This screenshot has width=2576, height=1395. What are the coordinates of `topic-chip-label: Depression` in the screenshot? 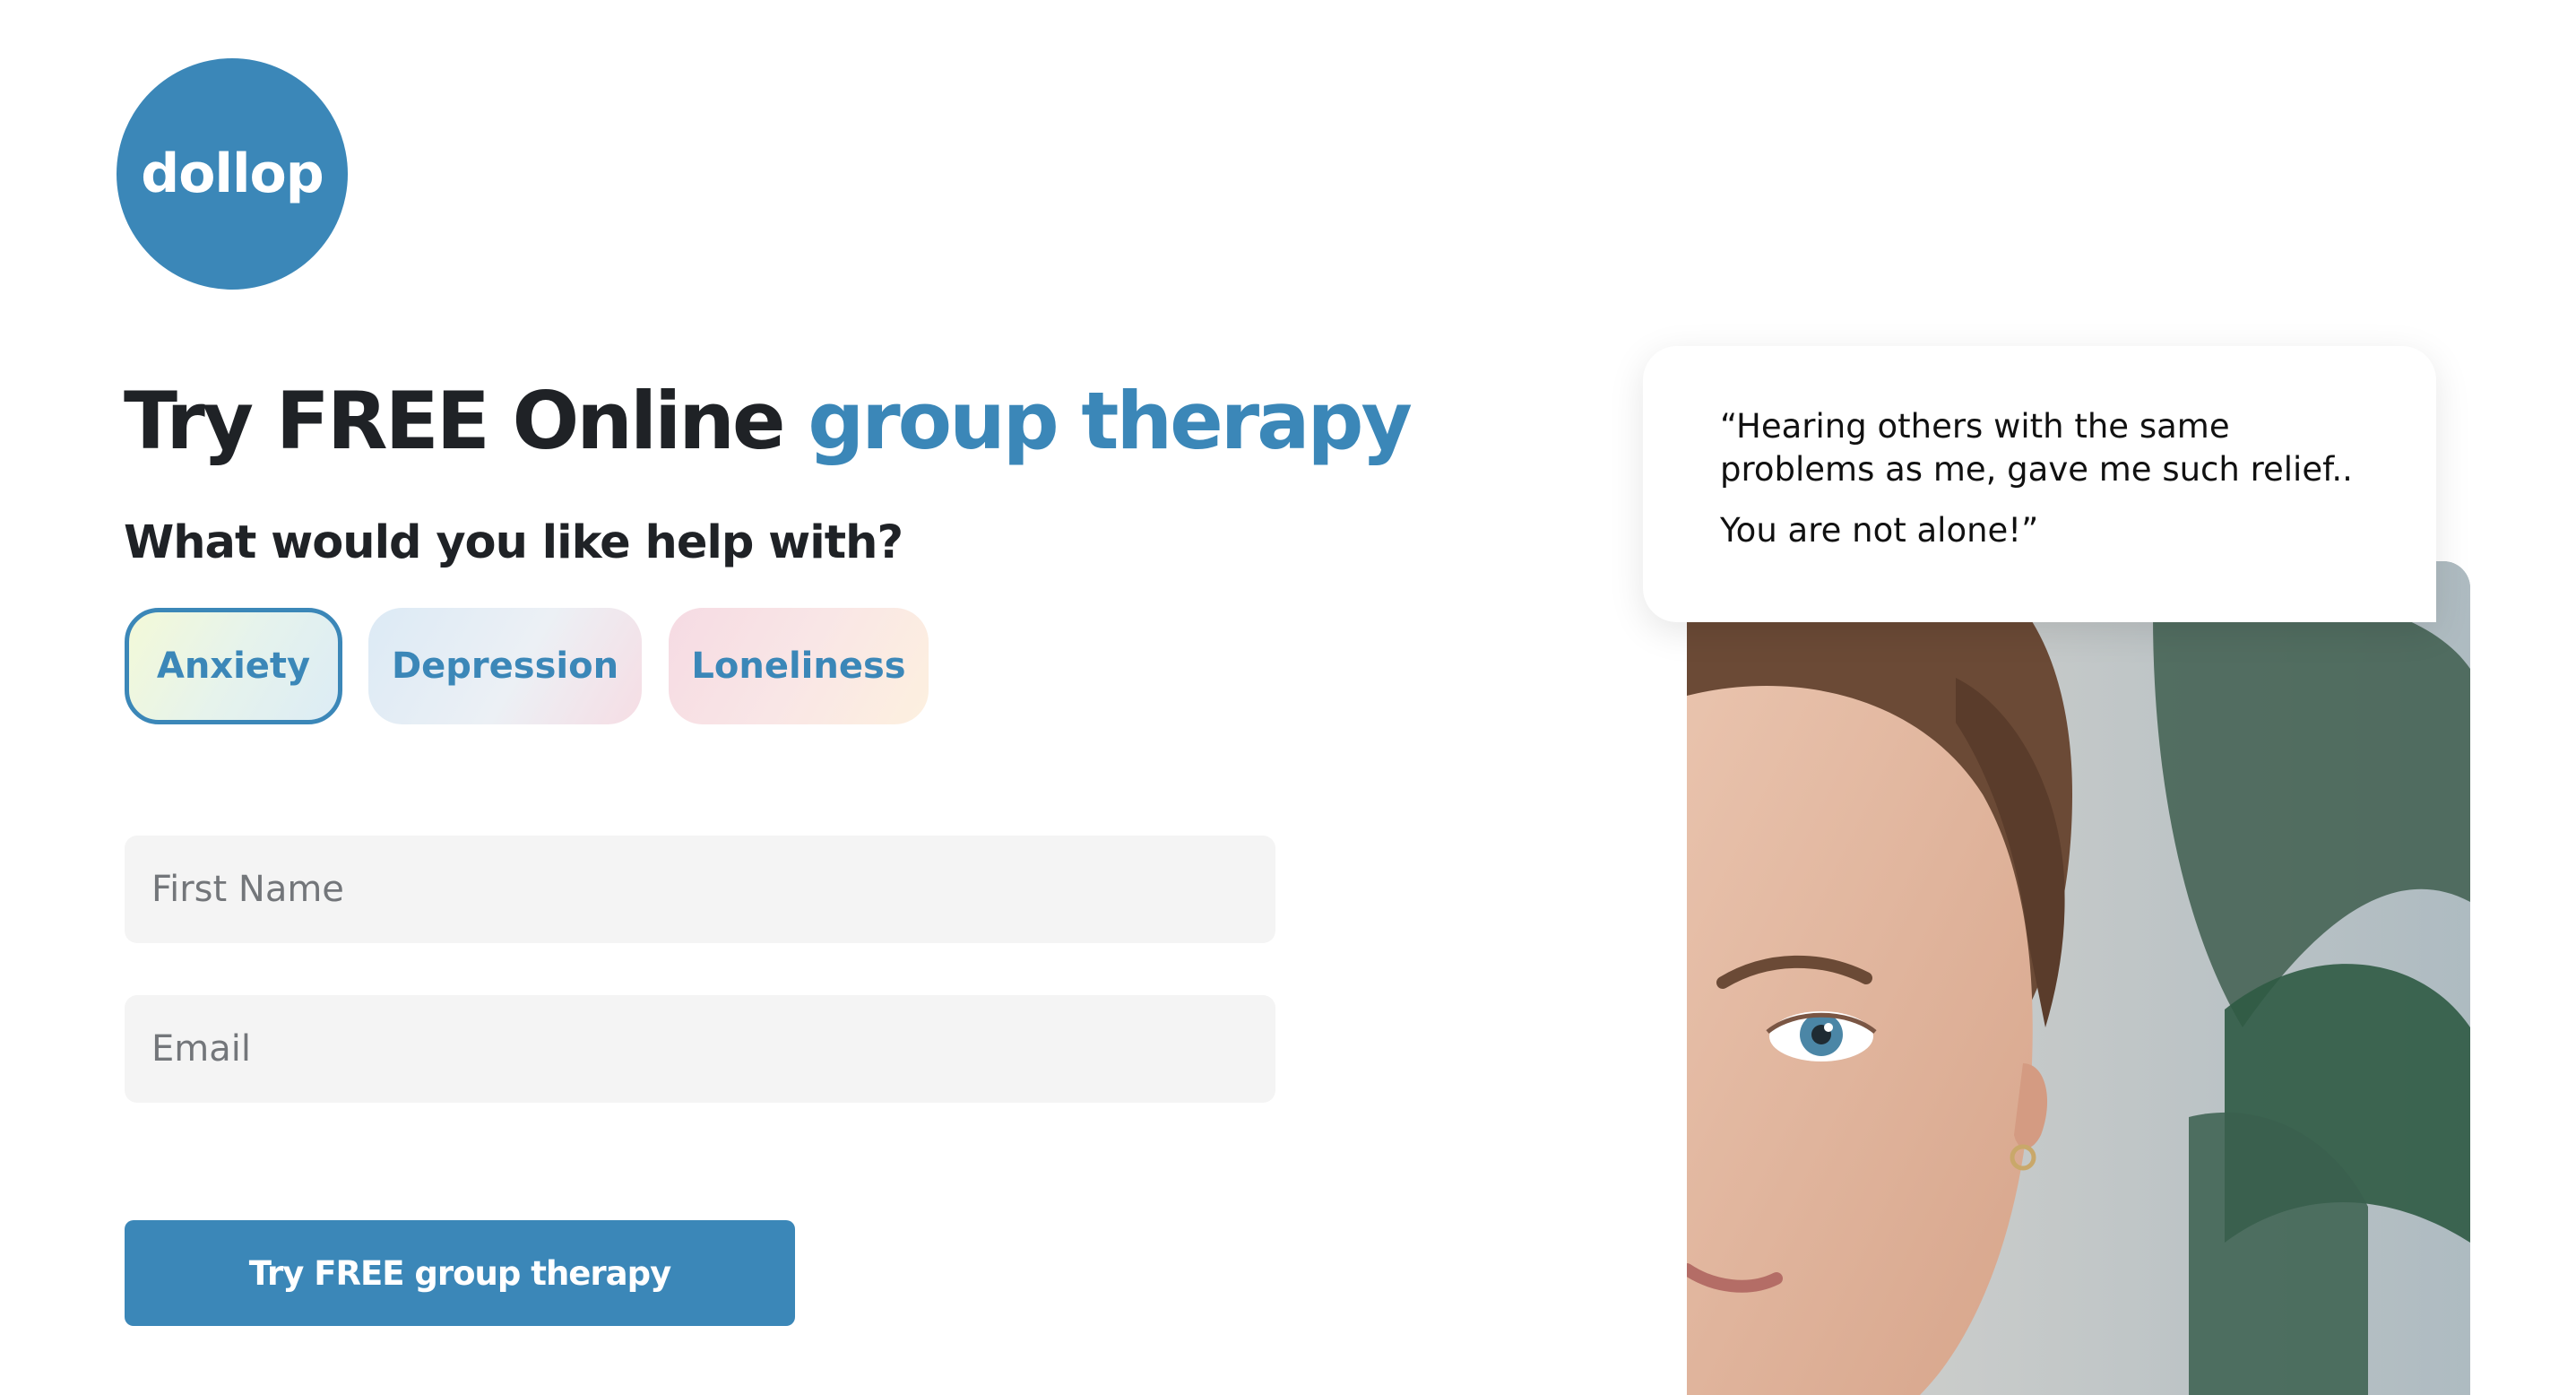 It's located at (505, 666).